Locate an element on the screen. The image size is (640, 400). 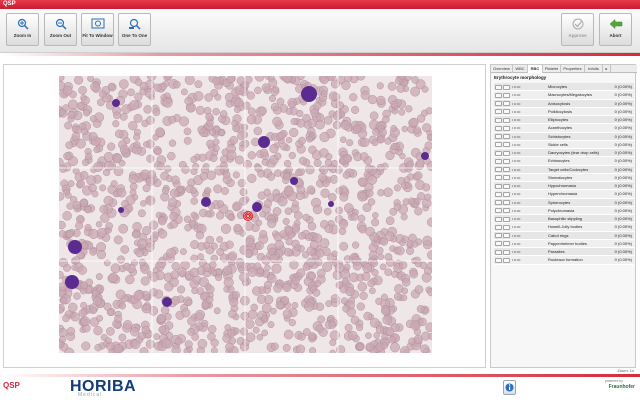
tab-overview: Overview is located at coordinates (502, 69).